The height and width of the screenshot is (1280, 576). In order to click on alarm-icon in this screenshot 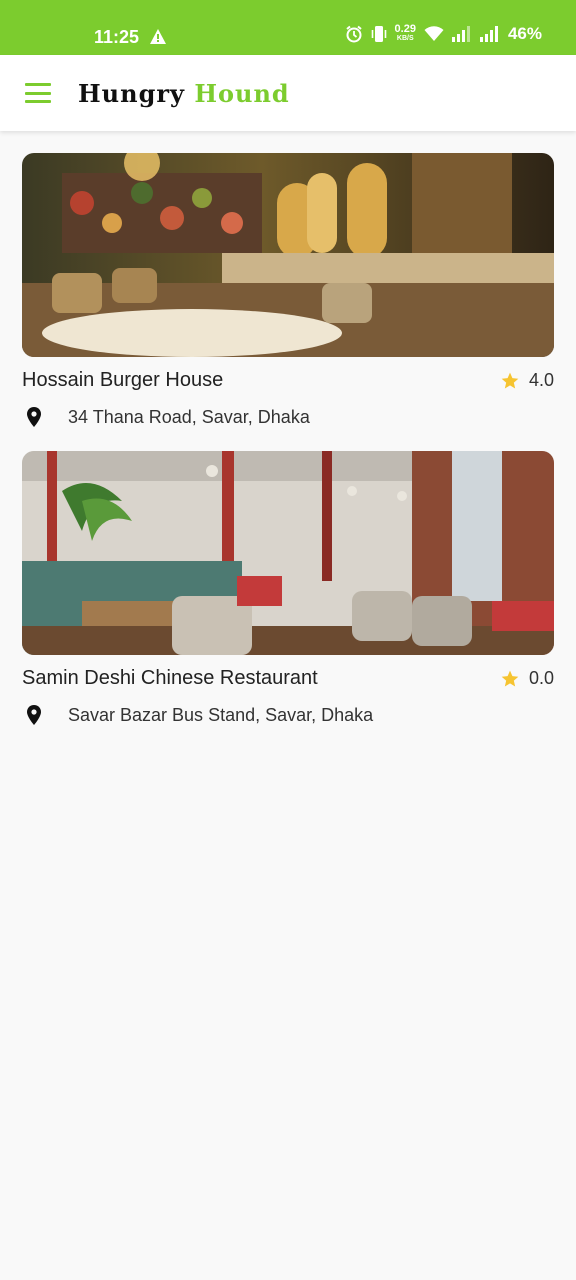, I will do `click(354, 34)`.